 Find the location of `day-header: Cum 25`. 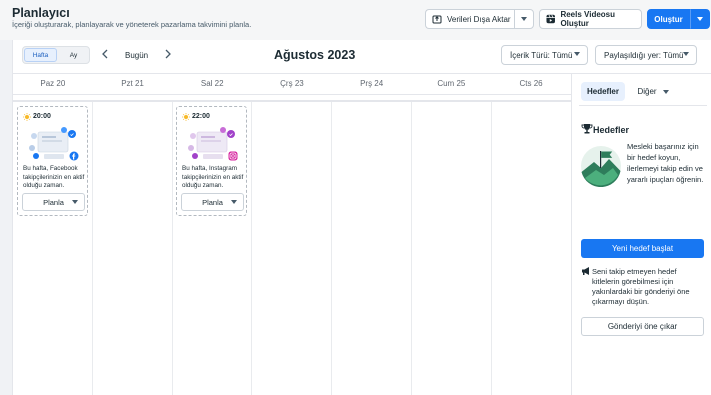

day-header: Cum 25 is located at coordinates (451, 83).